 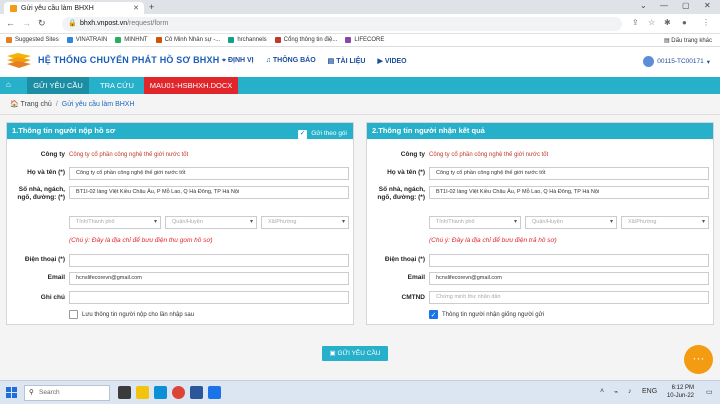 I want to click on browser-tab: Gửi yêu cầu làm BHXH ✕, so click(x=74, y=8).